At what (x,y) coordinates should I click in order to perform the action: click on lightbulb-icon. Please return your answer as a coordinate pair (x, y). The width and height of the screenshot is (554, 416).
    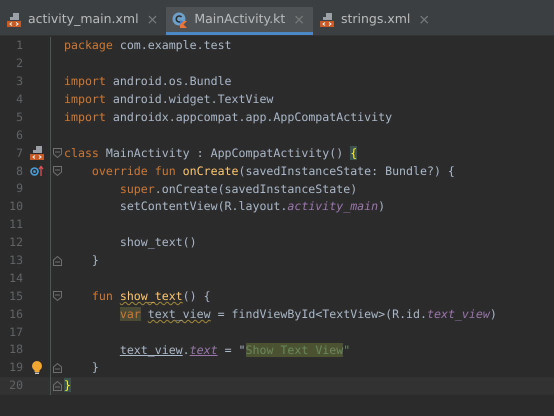
    Looking at the image, I should click on (36, 367).